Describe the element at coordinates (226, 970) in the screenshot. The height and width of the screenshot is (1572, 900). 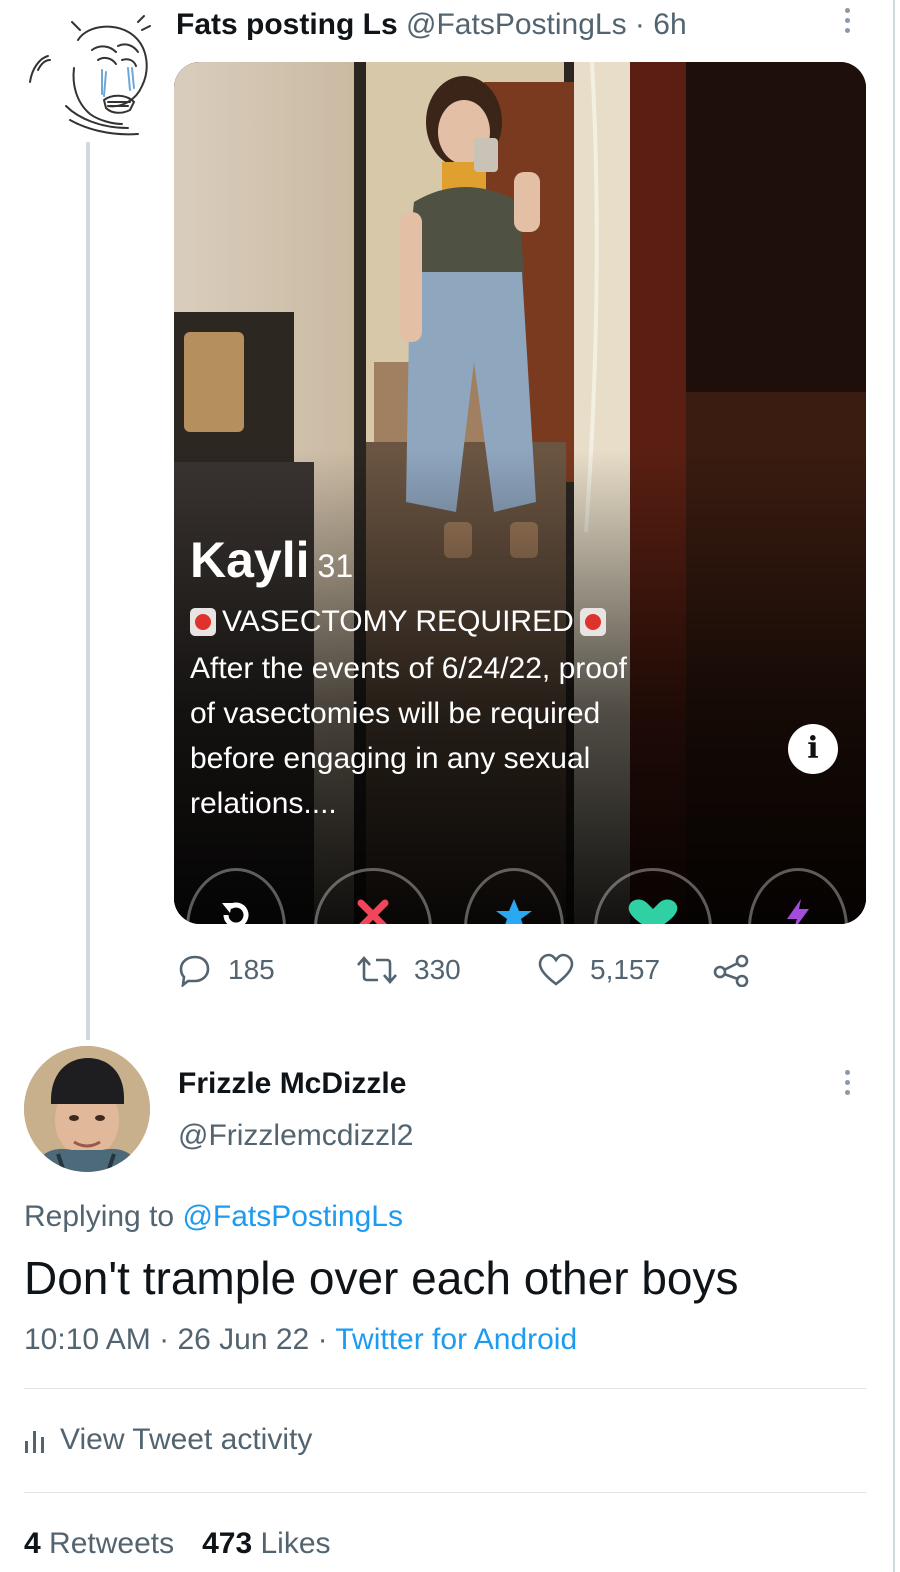
I see `reply-button: 185` at that location.